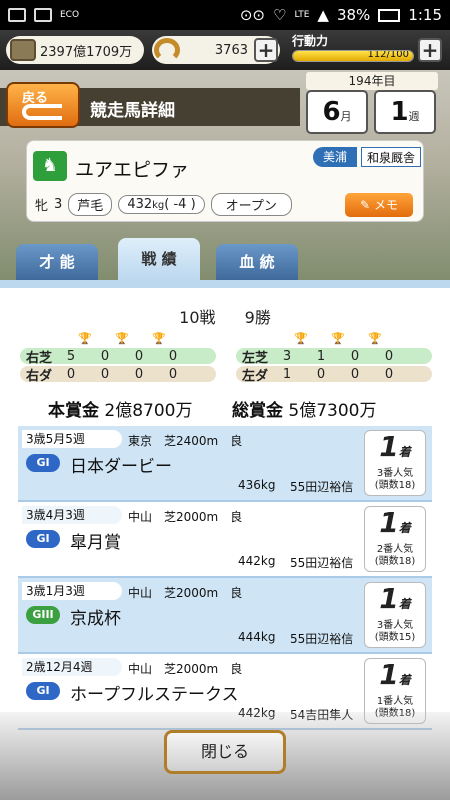  What do you see at coordinates (266, 50) in the screenshot?
I see `add-horseshoe-button: +` at bounding box center [266, 50].